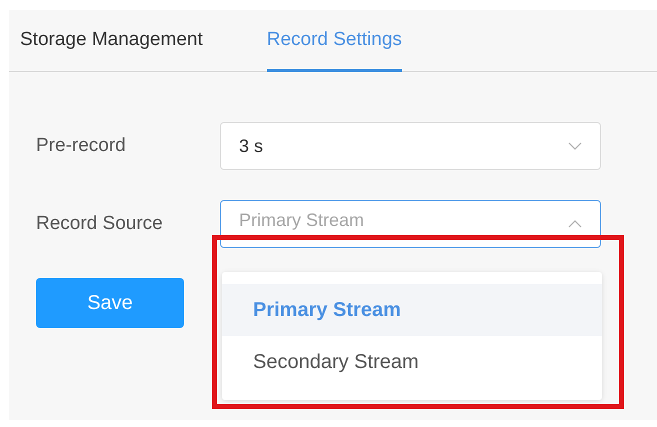  I want to click on dropdown-option: Secondary Stream, so click(412, 362).